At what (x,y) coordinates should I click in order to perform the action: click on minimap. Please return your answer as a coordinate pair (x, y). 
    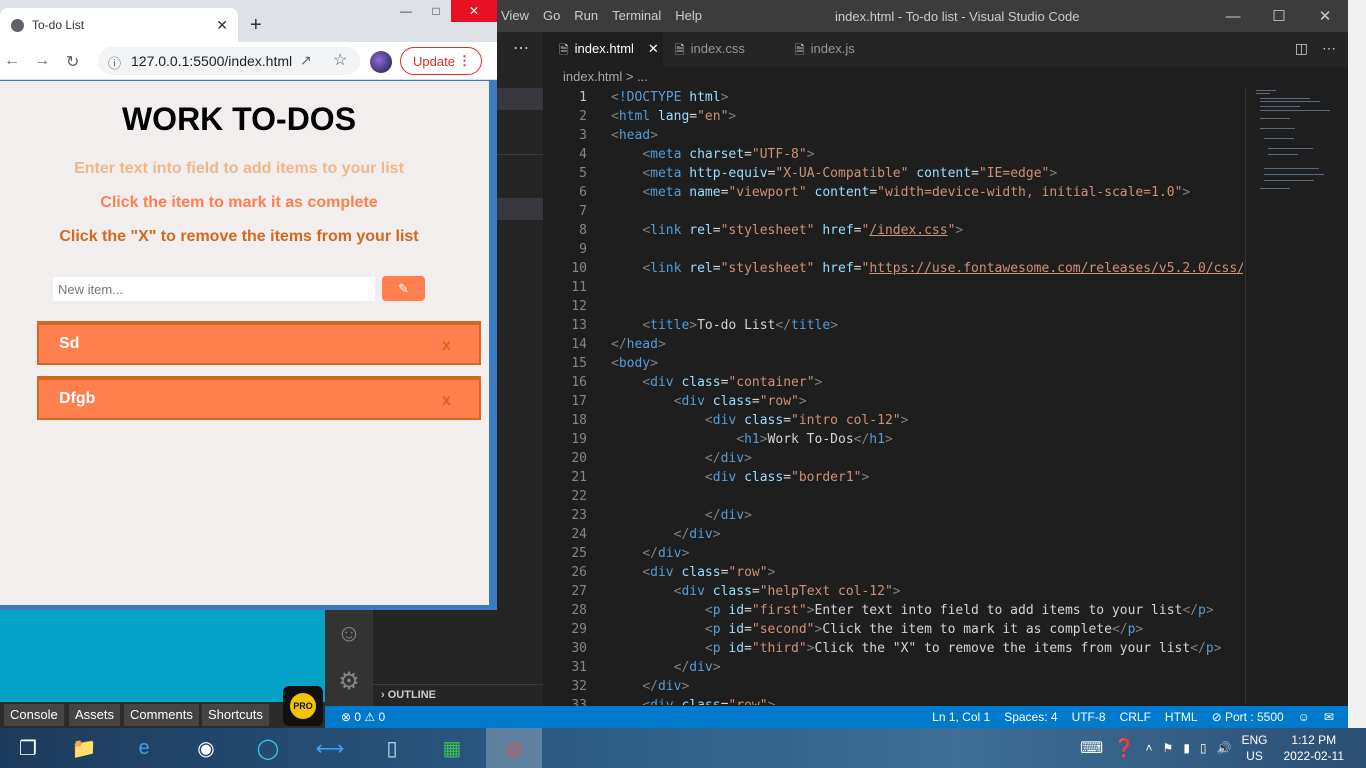
    Looking at the image, I should click on (1290, 396).